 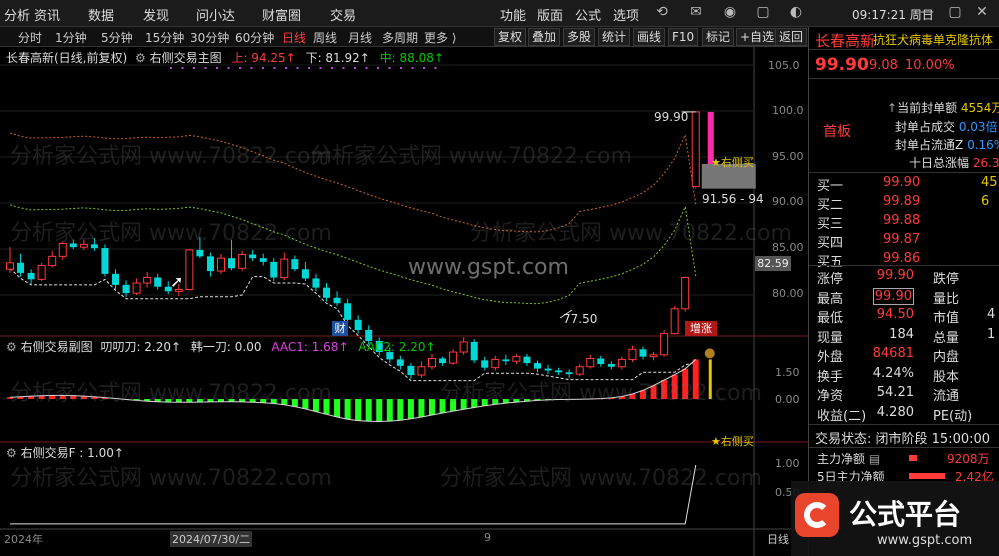 I want to click on theme-icon: ◐, so click(x=796, y=13).